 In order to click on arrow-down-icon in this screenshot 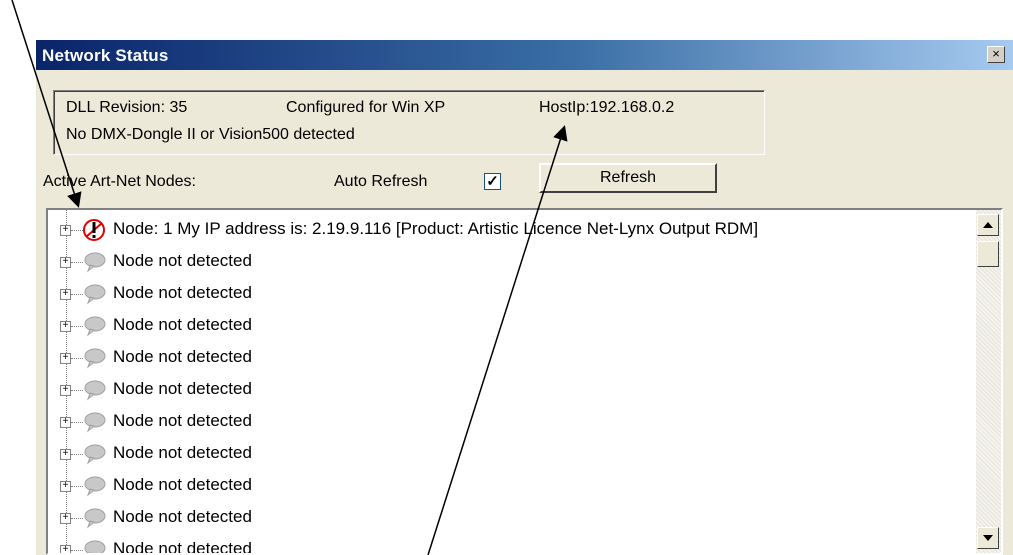, I will do `click(988, 538)`.